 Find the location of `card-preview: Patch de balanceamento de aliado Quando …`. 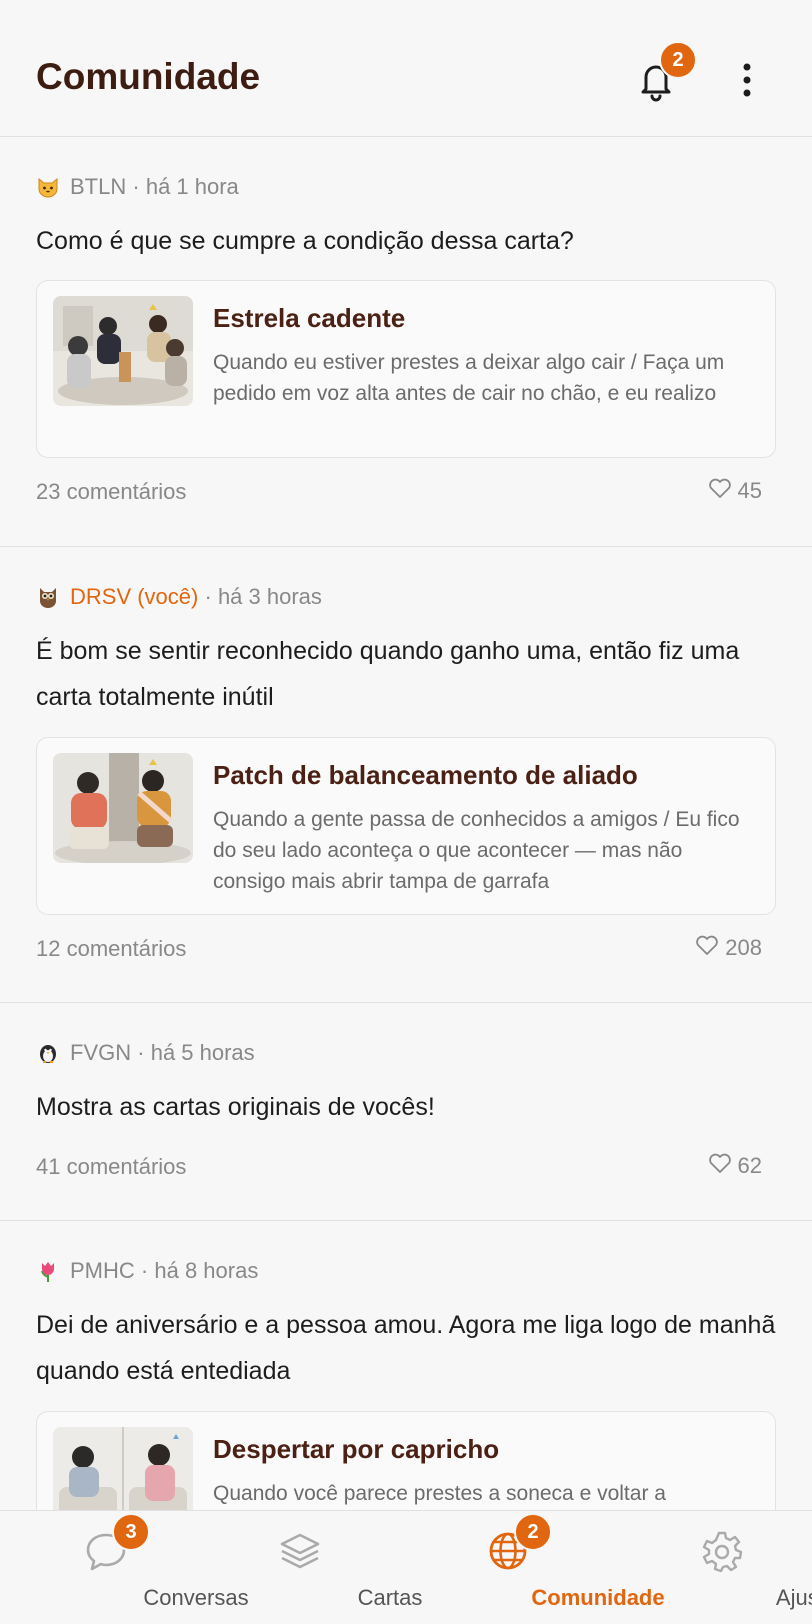

card-preview: Patch de balanceamento de aliado Quando … is located at coordinates (406, 826).